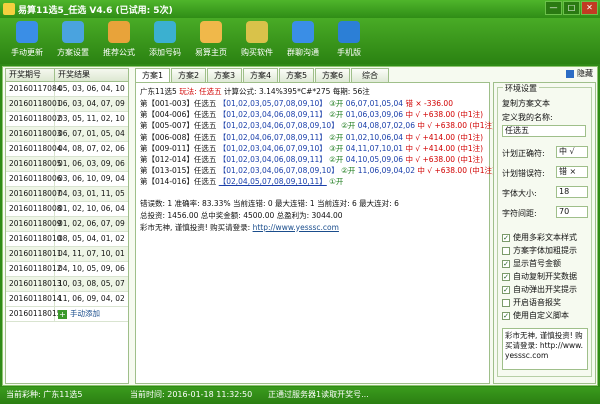  What do you see at coordinates (200, 91) in the screenshot?
I see `play-type: 玩法: 任选五` at bounding box center [200, 91].